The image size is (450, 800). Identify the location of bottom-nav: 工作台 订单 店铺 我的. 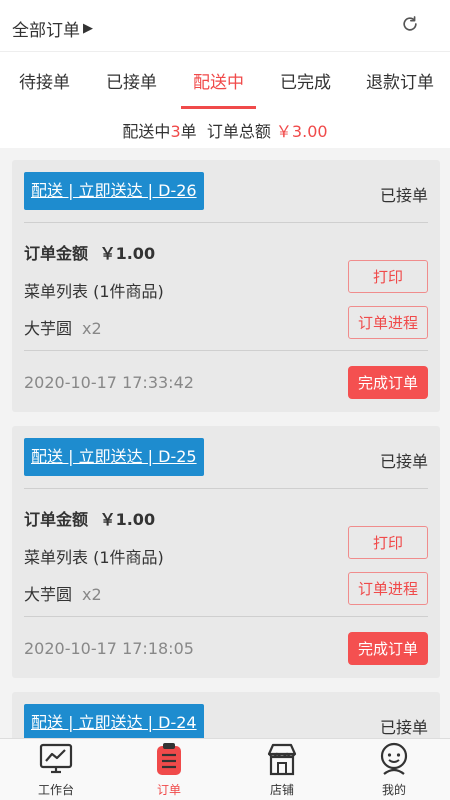
(225, 769).